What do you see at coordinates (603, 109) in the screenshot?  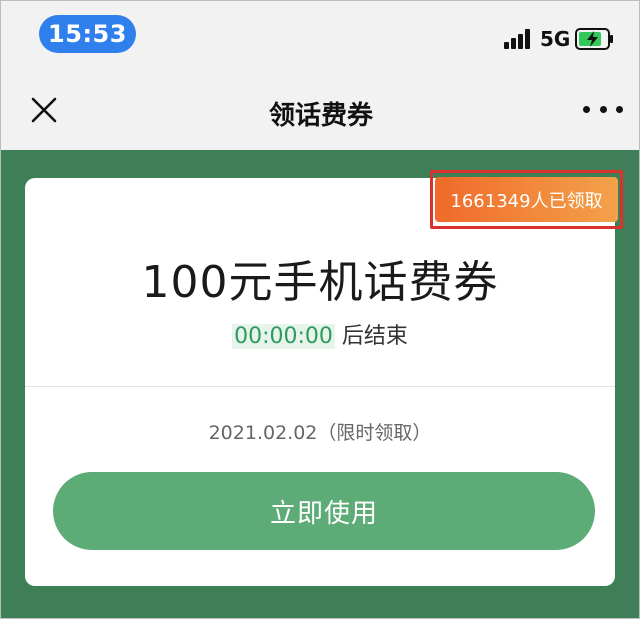 I see `more-icon` at bounding box center [603, 109].